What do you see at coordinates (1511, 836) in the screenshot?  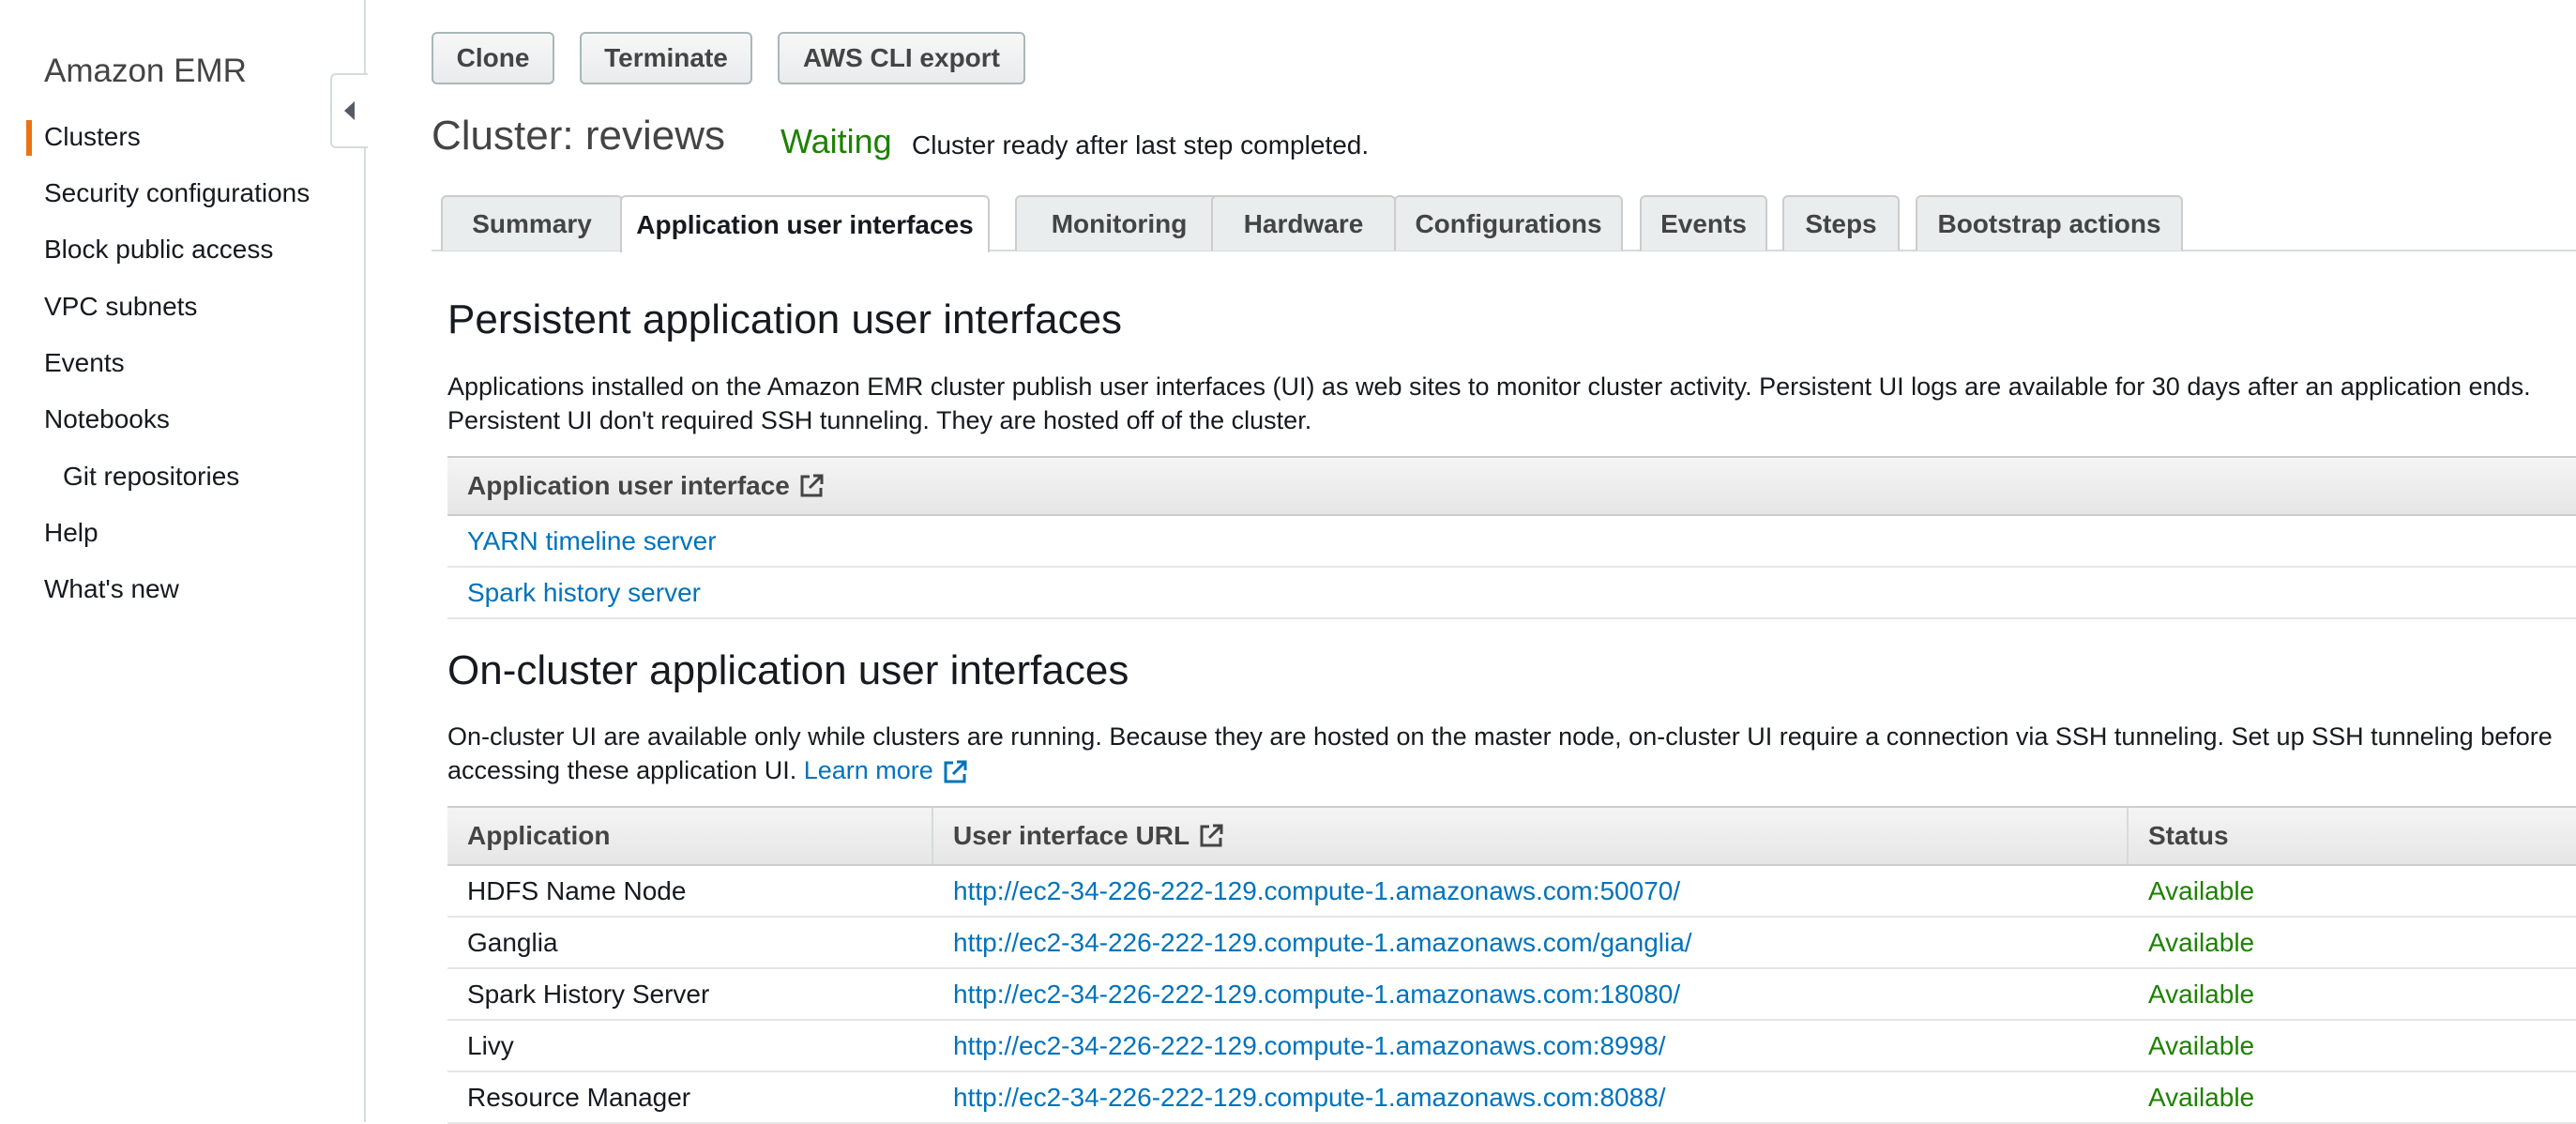 I see `on-cluster-table-header: Application User interface URL Status` at bounding box center [1511, 836].